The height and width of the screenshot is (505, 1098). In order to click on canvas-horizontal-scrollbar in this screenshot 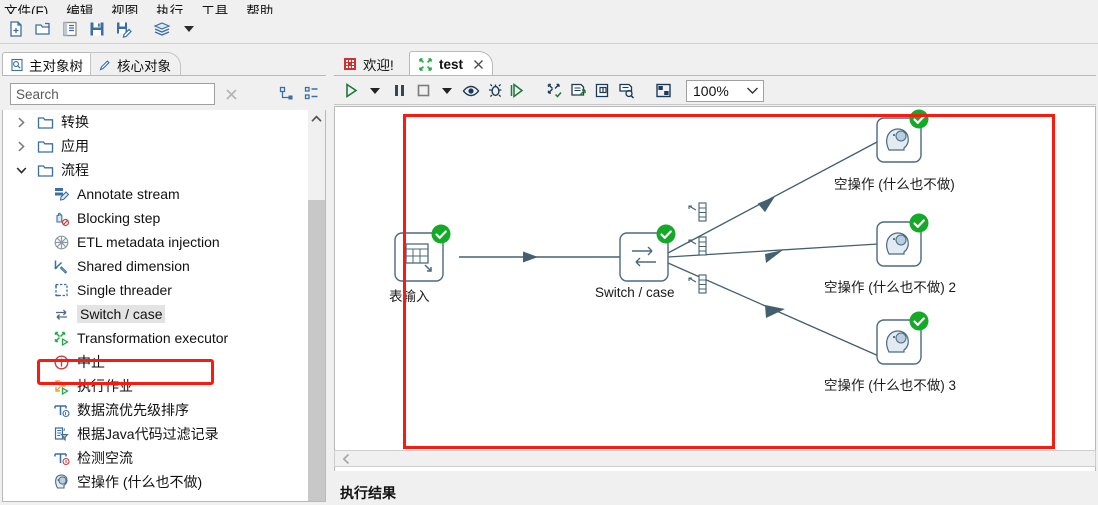, I will do `click(715, 458)`.